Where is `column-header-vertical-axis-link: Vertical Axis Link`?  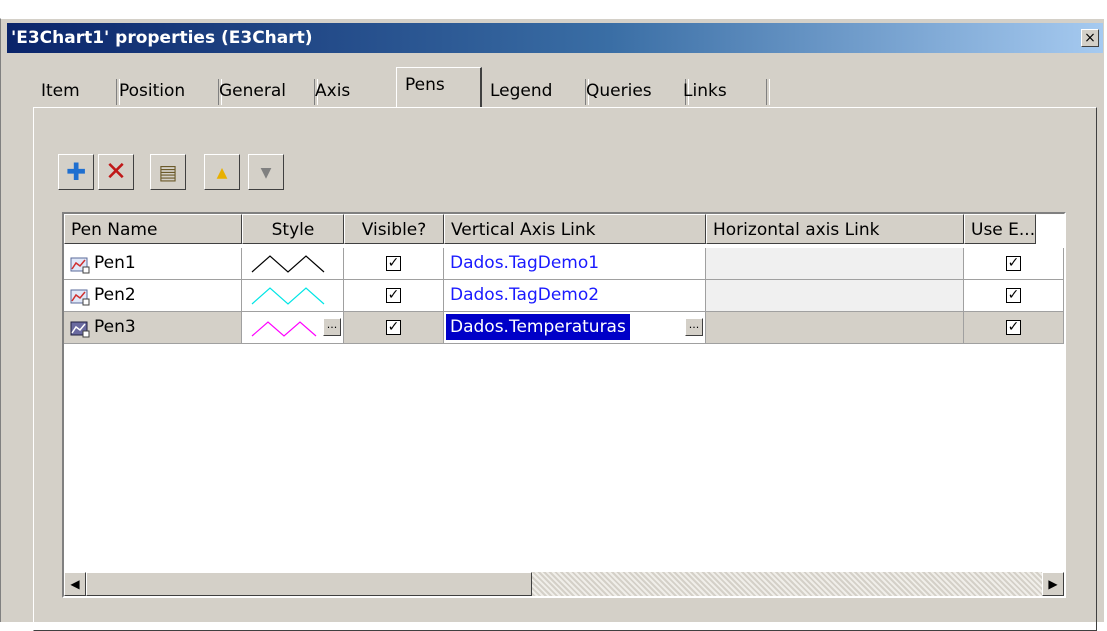
column-header-vertical-axis-link: Vertical Axis Link is located at coordinates (575, 229).